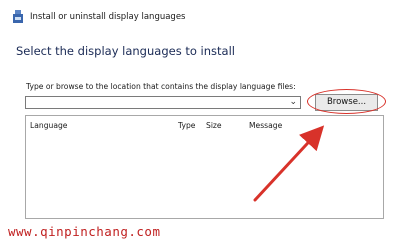 This screenshot has height=251, width=400. What do you see at coordinates (265, 125) in the screenshot?
I see `column-header-message: Message` at bounding box center [265, 125].